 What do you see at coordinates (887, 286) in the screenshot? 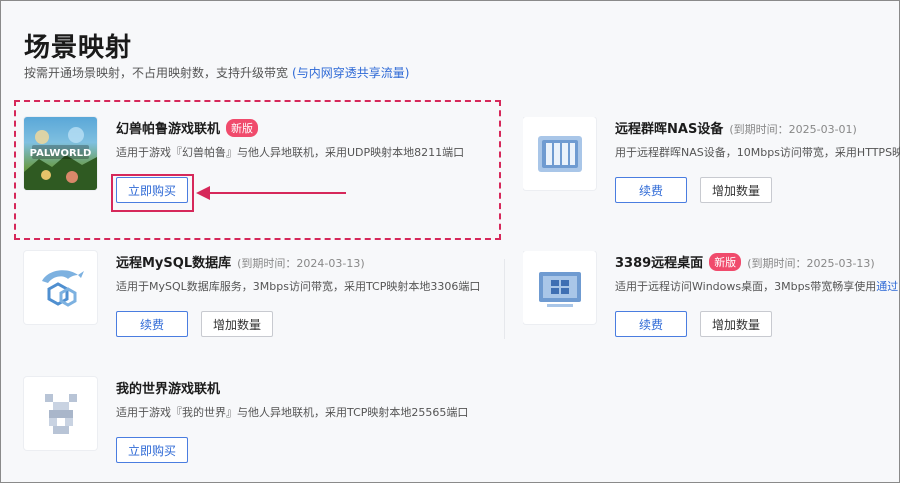
I see `desc-link: 通过` at bounding box center [887, 286].